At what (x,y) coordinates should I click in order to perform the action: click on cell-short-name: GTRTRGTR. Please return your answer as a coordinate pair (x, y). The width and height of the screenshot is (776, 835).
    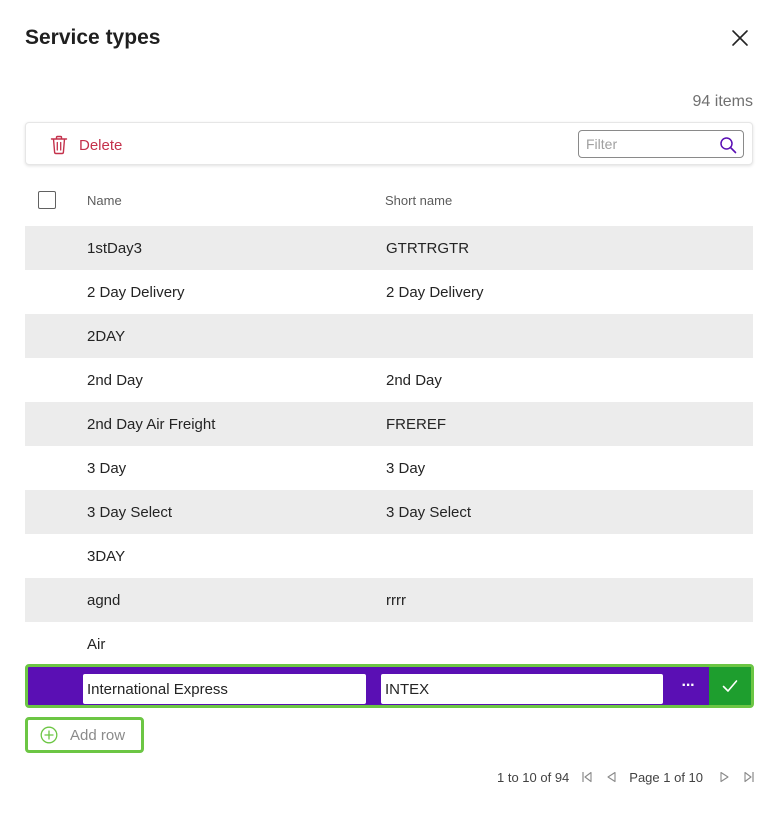
    Looking at the image, I should click on (428, 248).